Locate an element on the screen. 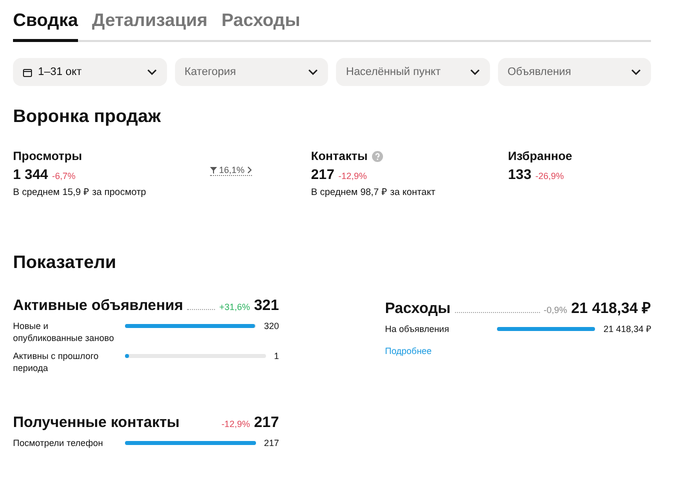 This screenshot has width=674, height=479. section-title: Показатели is located at coordinates (65, 262).